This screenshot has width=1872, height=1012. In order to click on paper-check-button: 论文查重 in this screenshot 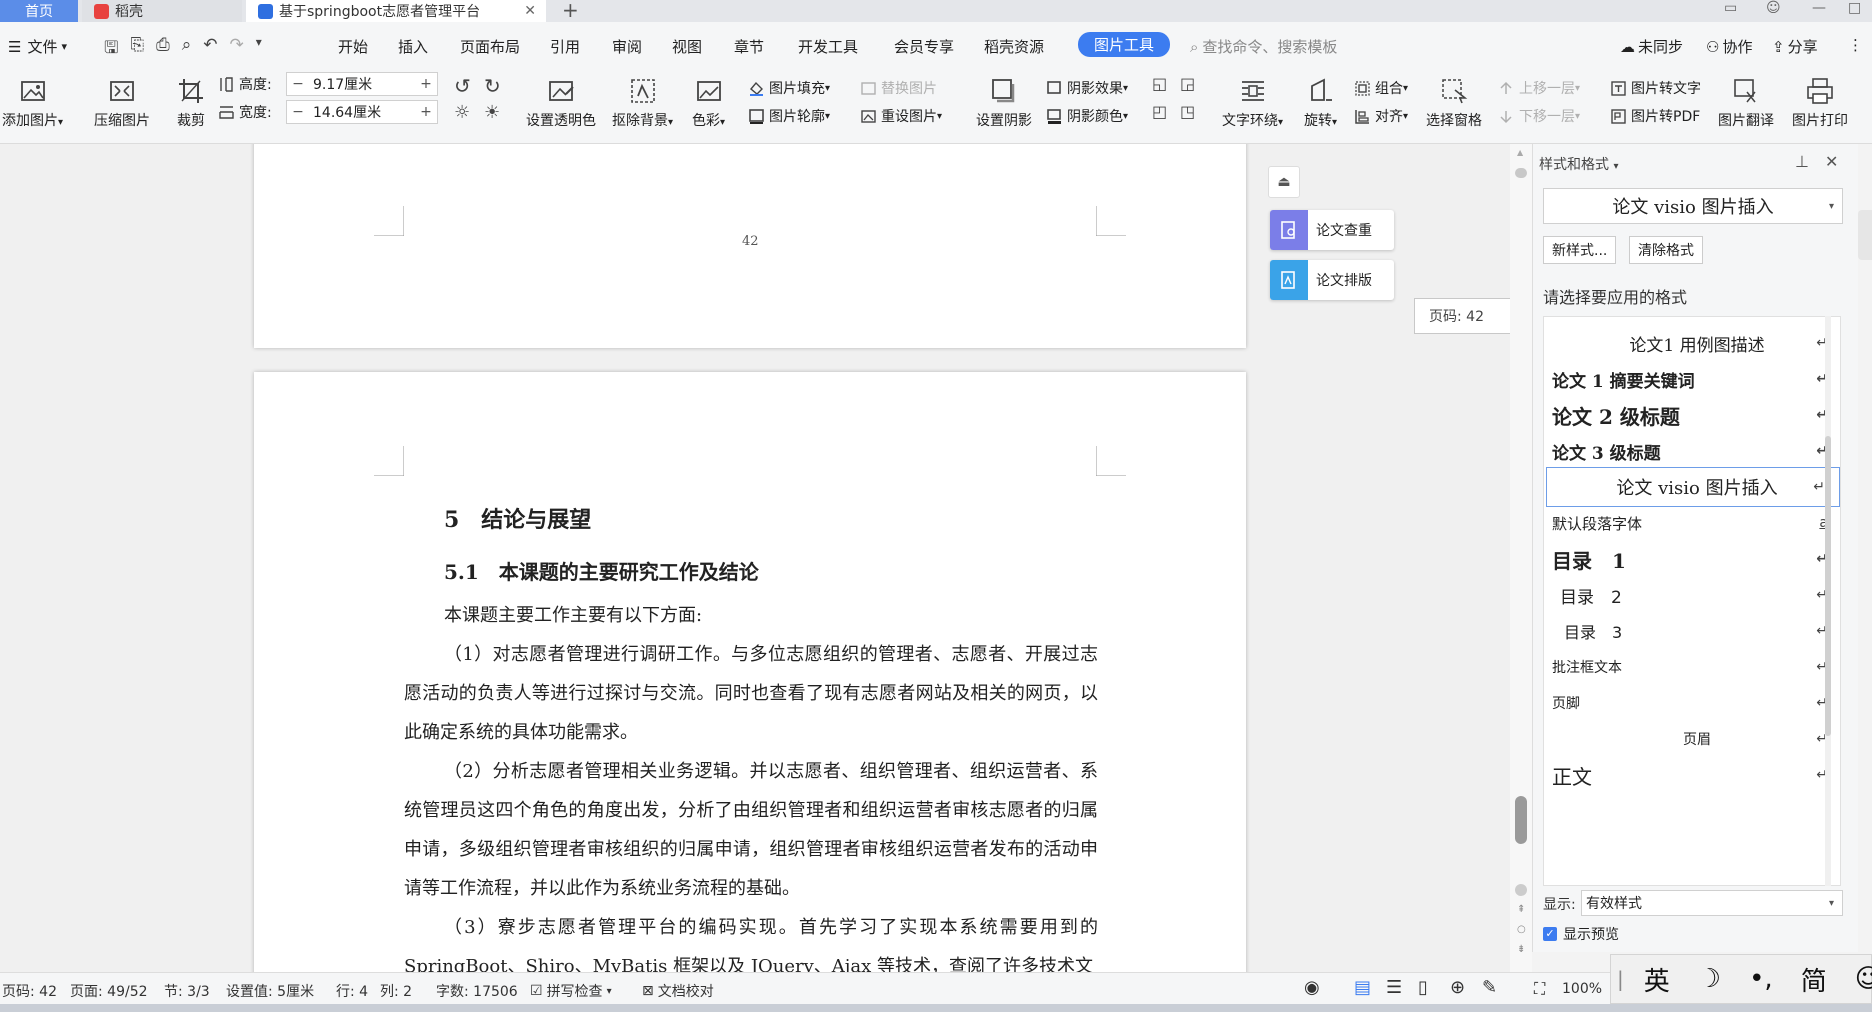, I will do `click(1332, 230)`.